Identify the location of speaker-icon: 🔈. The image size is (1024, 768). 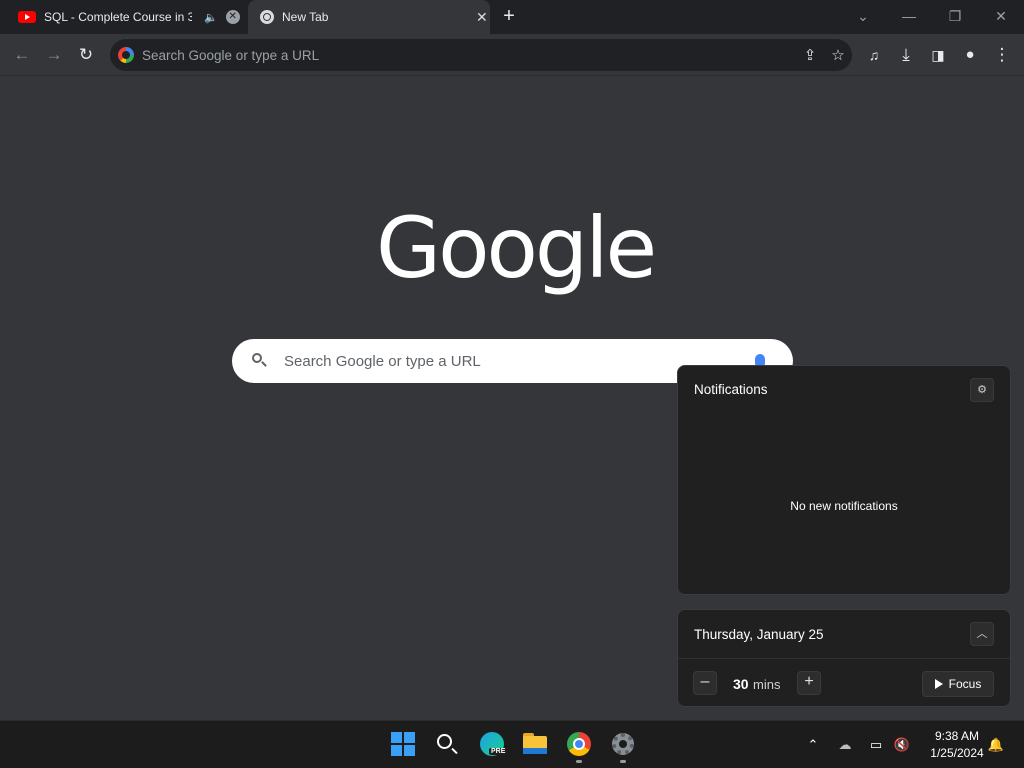
(211, 17).